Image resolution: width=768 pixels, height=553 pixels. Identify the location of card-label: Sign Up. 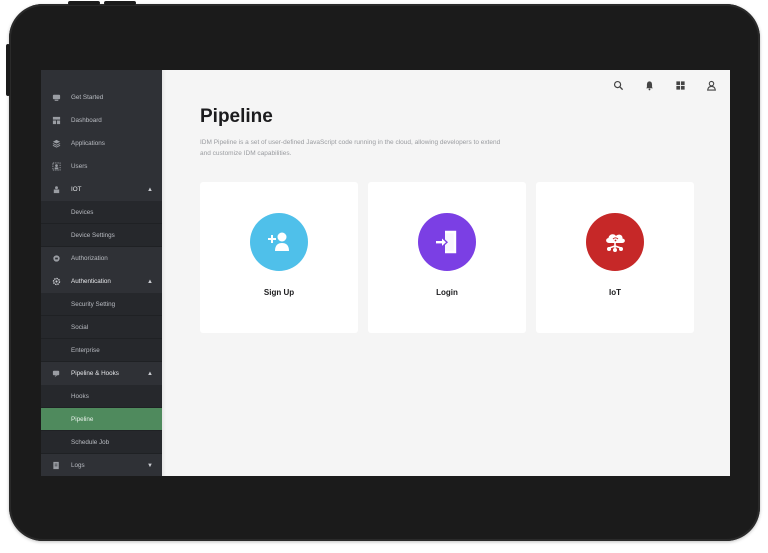
(279, 292).